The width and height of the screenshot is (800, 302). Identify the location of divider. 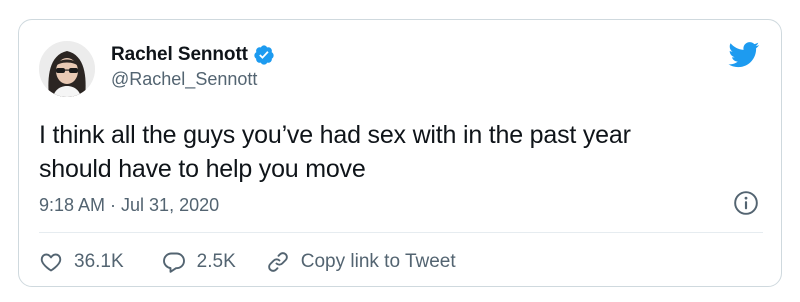
(401, 232).